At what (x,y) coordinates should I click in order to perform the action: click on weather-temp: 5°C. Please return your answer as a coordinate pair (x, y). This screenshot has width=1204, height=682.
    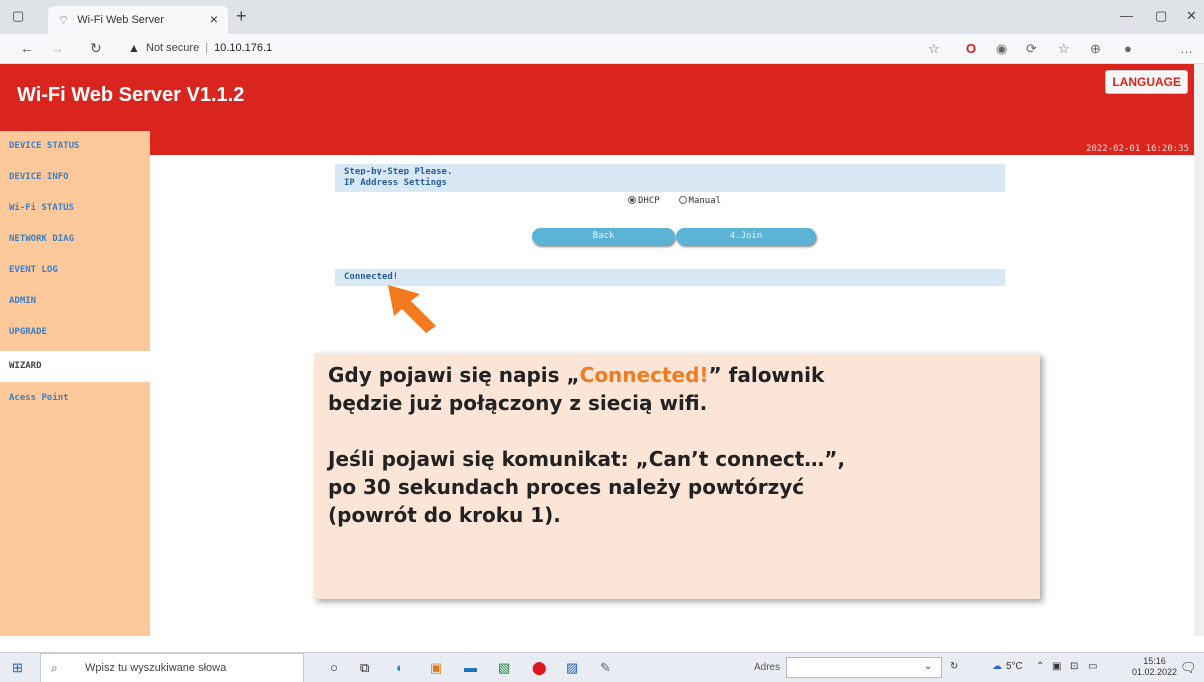
    Looking at the image, I should click on (1014, 666).